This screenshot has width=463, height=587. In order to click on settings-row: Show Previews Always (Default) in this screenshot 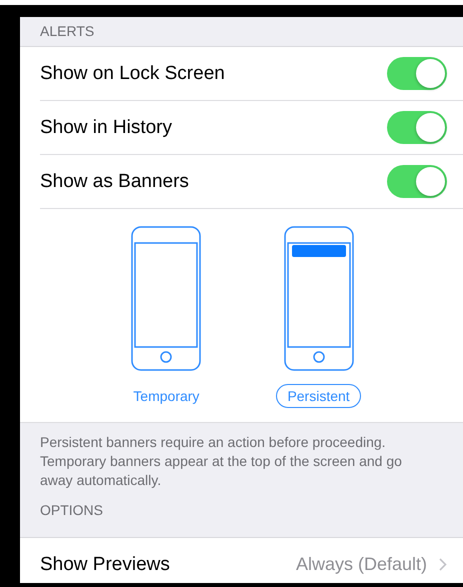, I will do `click(241, 560)`.